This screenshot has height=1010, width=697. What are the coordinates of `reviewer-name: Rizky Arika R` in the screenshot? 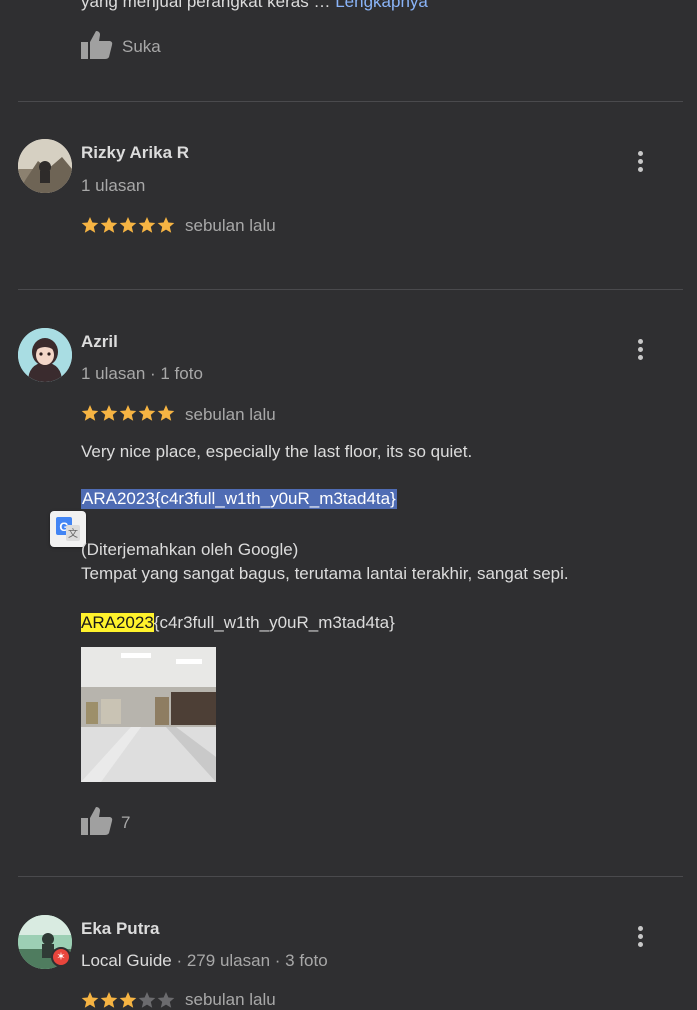 It's located at (135, 153).